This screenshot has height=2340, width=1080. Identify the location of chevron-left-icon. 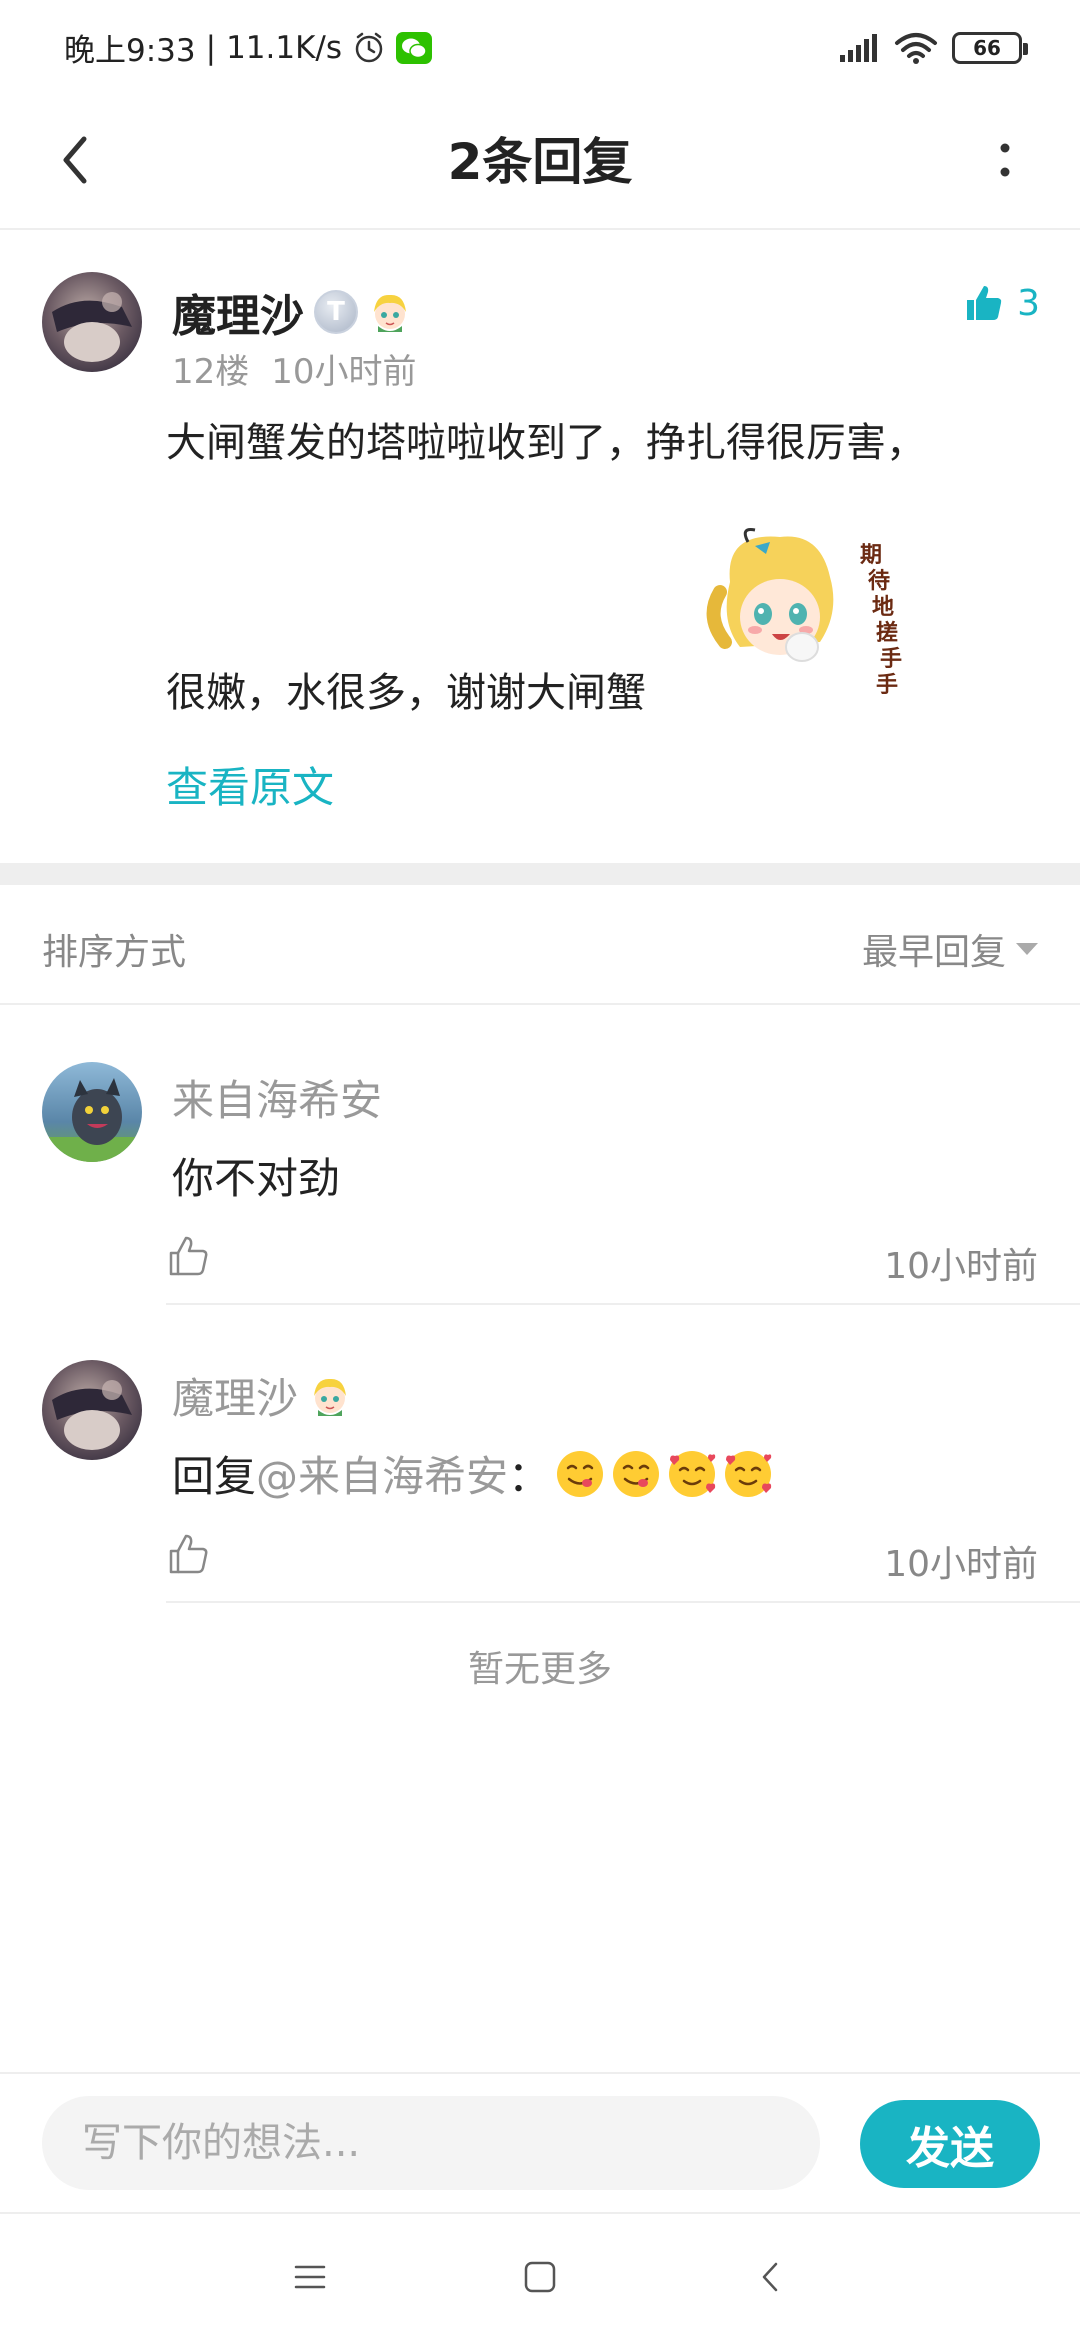
(75, 160).